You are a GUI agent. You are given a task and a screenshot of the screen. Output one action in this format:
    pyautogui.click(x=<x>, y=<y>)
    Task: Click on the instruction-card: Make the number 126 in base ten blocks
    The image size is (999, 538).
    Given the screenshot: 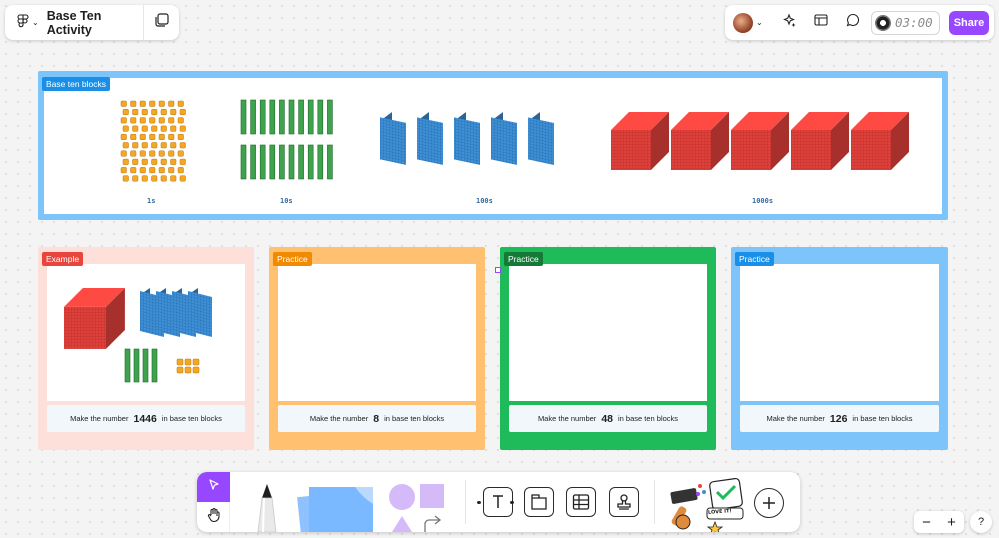 What is the action you would take?
    pyautogui.click(x=839, y=418)
    